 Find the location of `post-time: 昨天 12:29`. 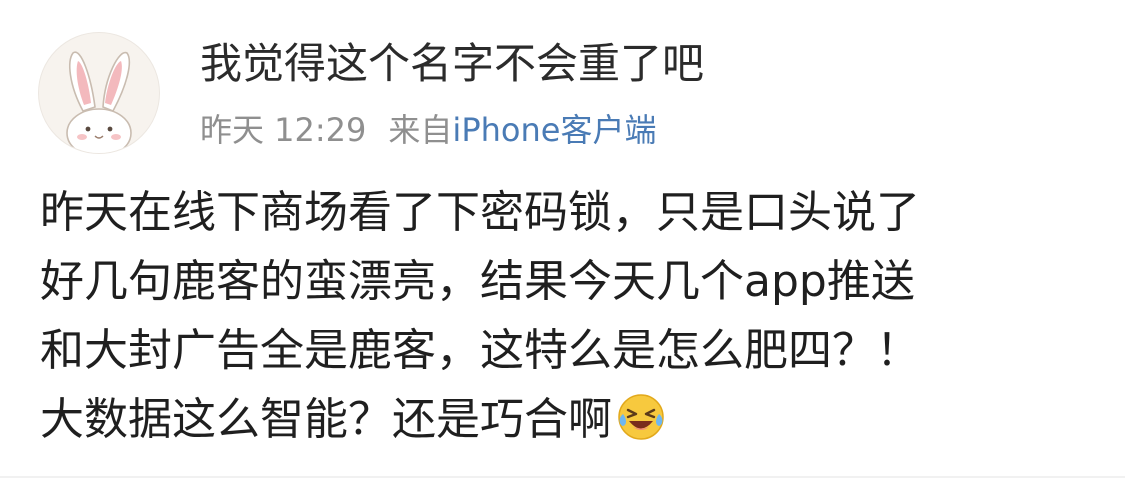

post-time: 昨天 12:29 is located at coordinates (283, 130).